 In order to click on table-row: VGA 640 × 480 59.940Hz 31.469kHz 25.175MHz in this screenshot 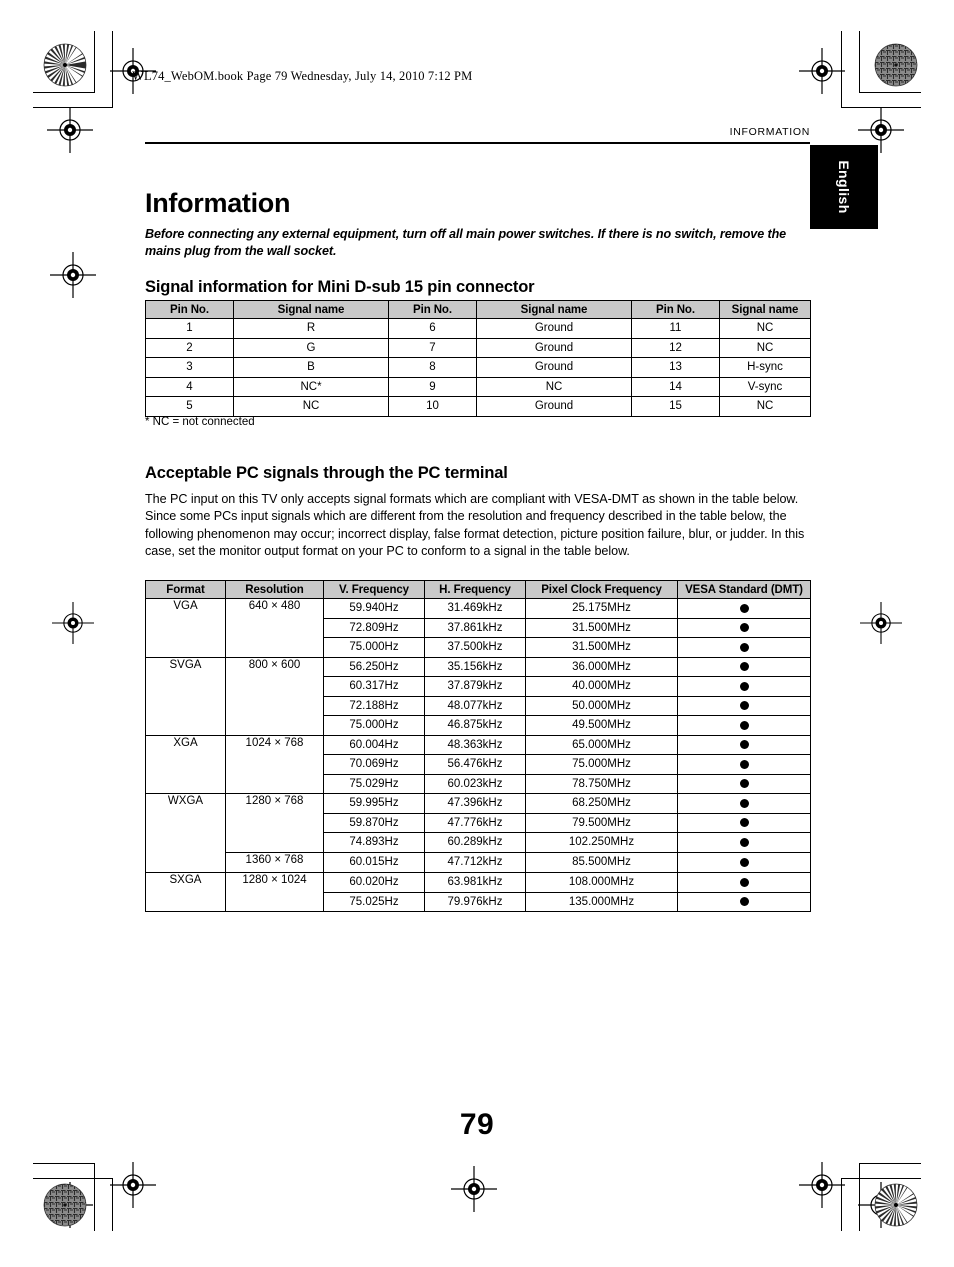, I will do `click(478, 628)`.